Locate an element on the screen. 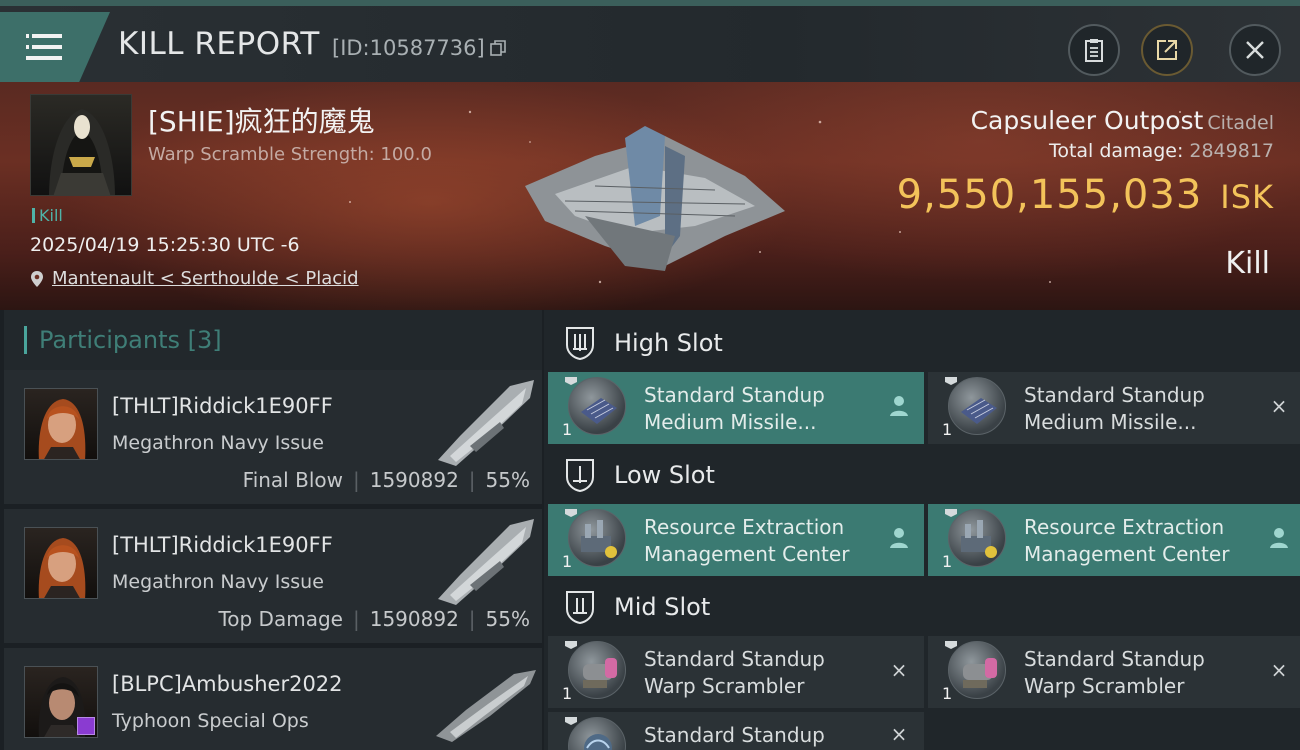  total-damage-value: 2849817 is located at coordinates (1231, 151).